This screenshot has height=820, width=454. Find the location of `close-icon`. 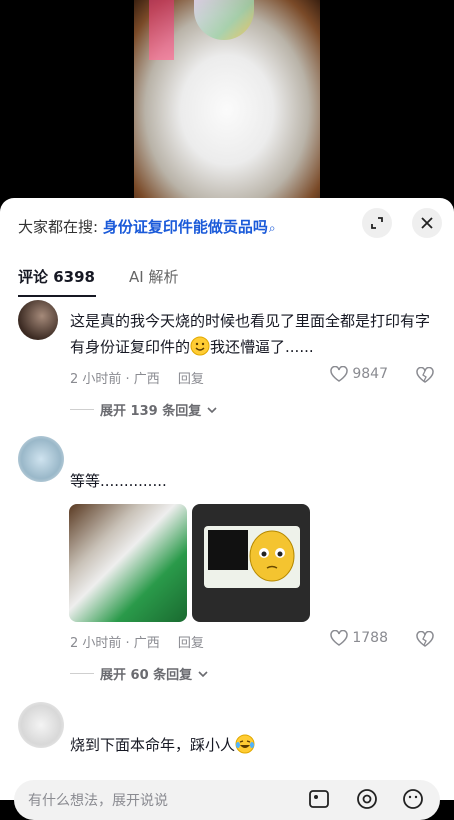

close-icon is located at coordinates (427, 223).